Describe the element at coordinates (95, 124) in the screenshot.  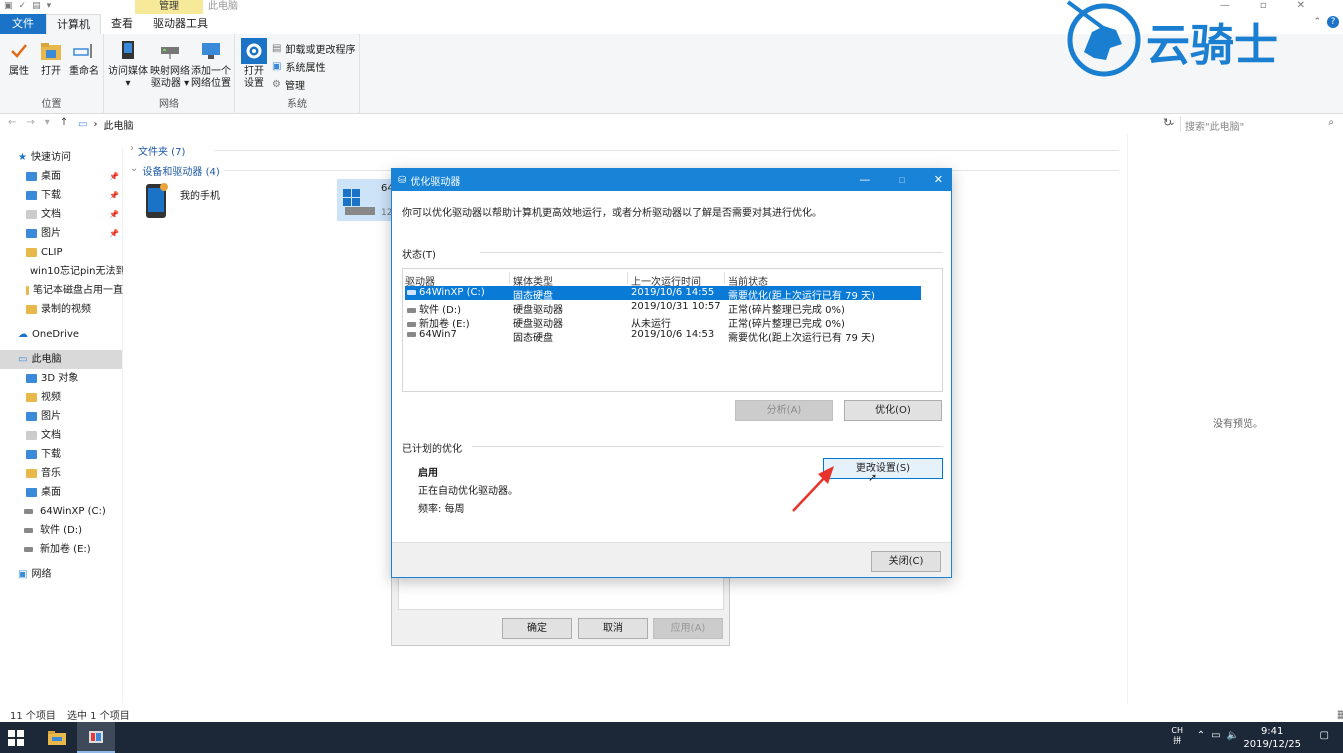
I see `breadcrumb-chevron-icon: ›` at that location.